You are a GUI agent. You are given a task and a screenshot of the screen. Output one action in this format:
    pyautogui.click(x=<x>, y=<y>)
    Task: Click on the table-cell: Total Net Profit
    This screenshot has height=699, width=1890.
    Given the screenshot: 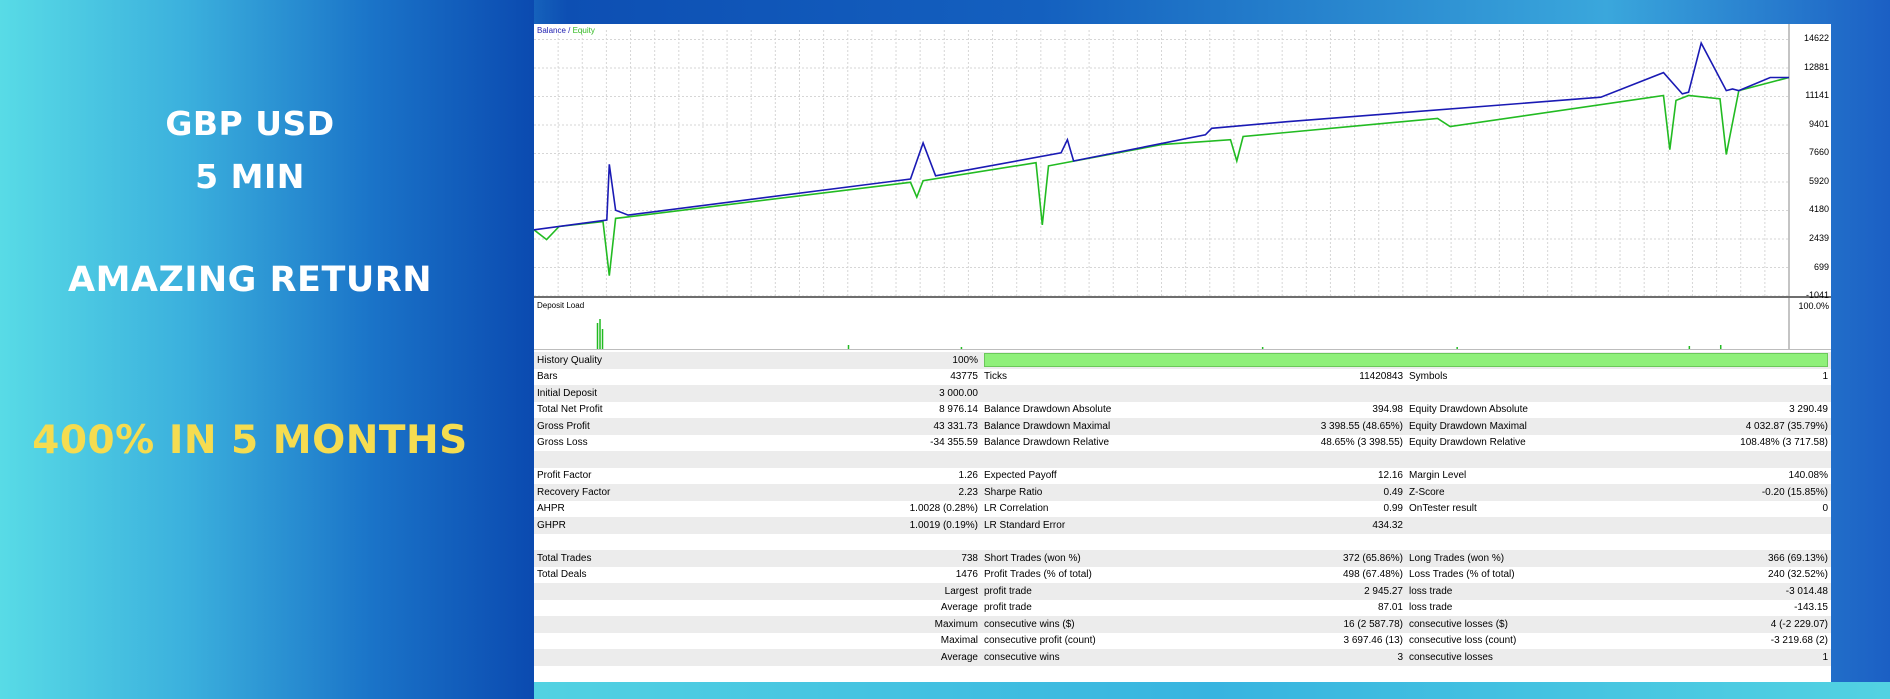 What is the action you would take?
    pyautogui.click(x=570, y=410)
    